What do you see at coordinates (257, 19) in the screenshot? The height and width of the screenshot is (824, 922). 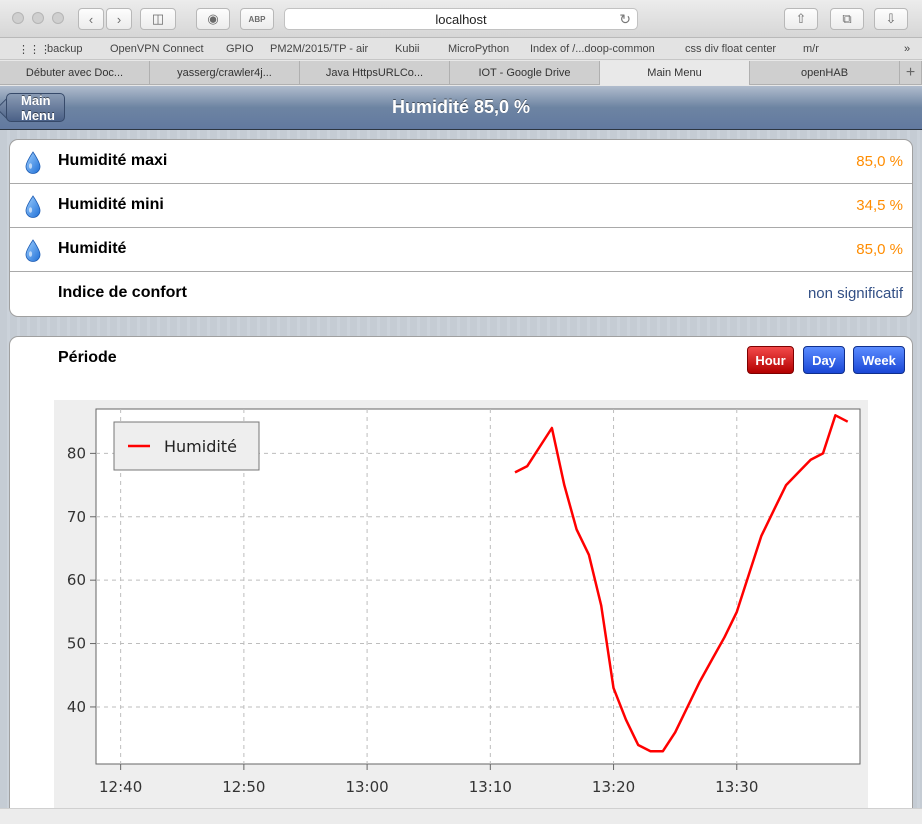 I see `adblock-icon: ABP` at bounding box center [257, 19].